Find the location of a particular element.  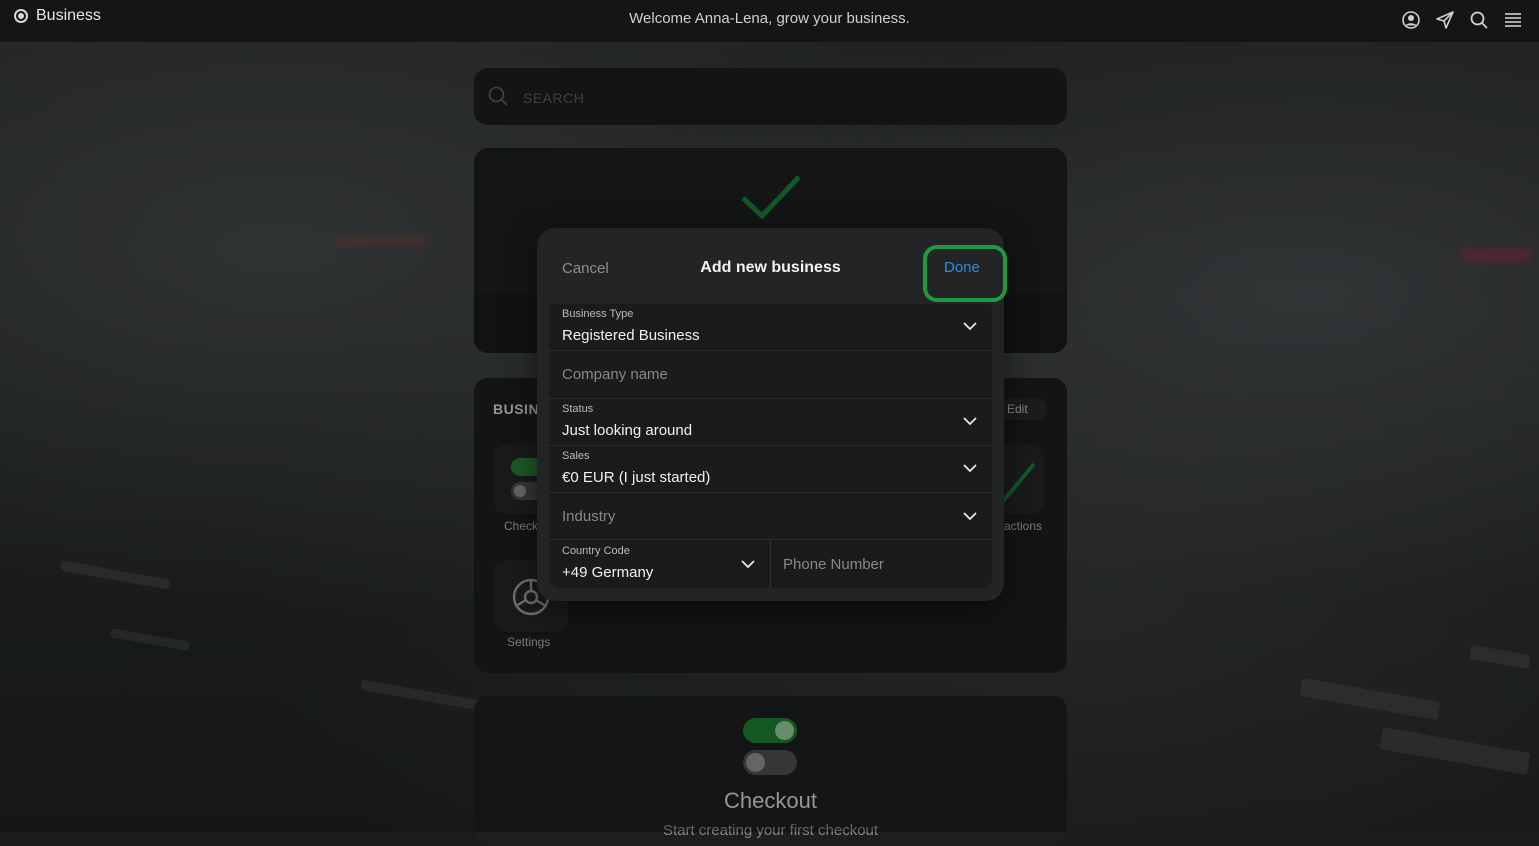

top-icons is located at coordinates (1462, 20).